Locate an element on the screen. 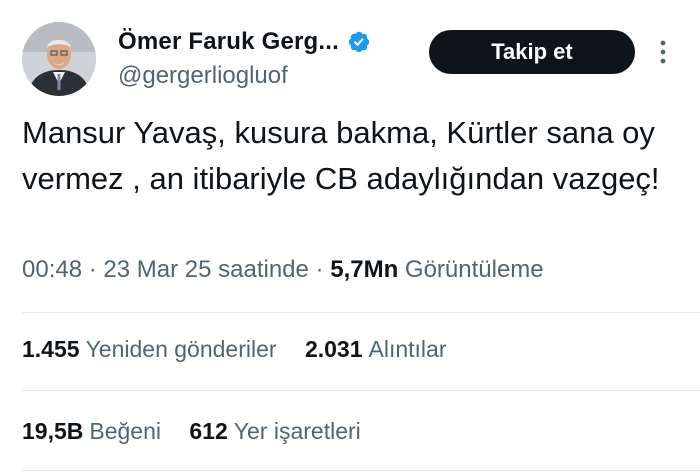  author-handle: @gergerliogluof is located at coordinates (203, 76).